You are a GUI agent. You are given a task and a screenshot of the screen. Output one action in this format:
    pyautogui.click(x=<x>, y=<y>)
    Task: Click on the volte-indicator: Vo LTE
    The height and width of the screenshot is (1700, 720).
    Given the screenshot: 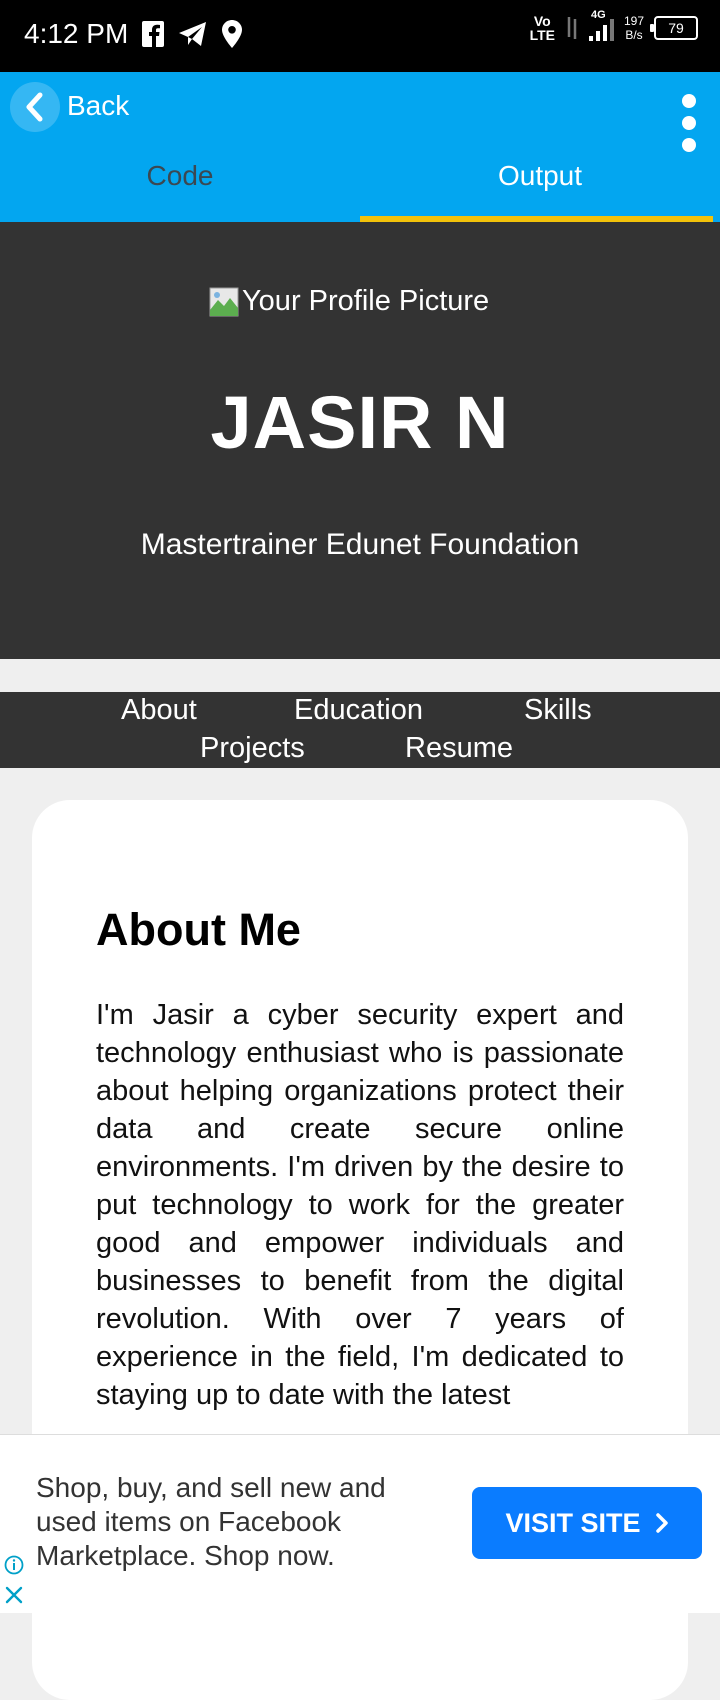 What is the action you would take?
    pyautogui.click(x=542, y=28)
    